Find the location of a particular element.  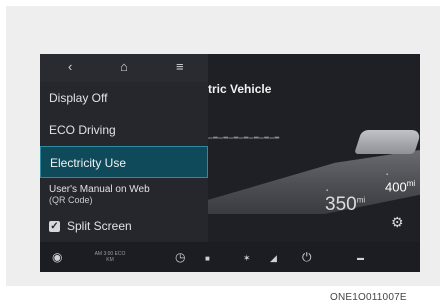

page-title: tric Vehicle is located at coordinates (240, 89).